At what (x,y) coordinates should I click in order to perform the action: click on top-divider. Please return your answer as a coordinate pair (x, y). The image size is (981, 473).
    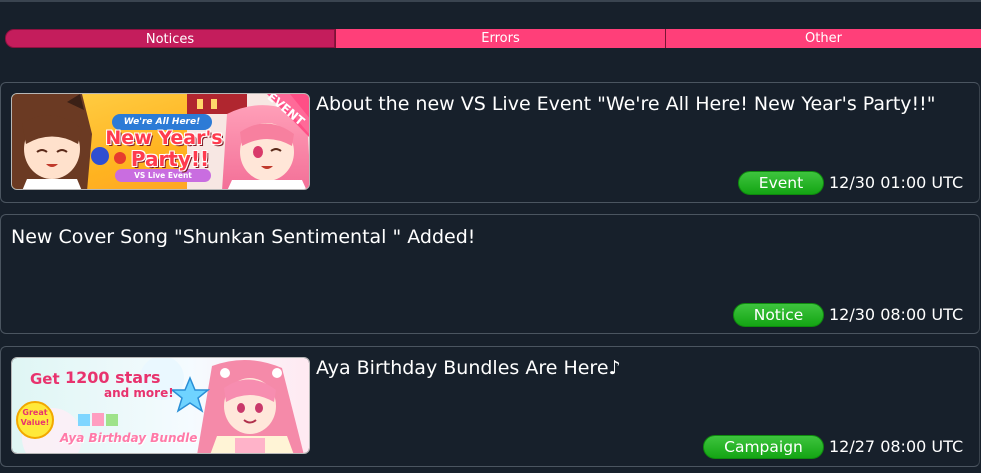
    Looking at the image, I should click on (490, 1).